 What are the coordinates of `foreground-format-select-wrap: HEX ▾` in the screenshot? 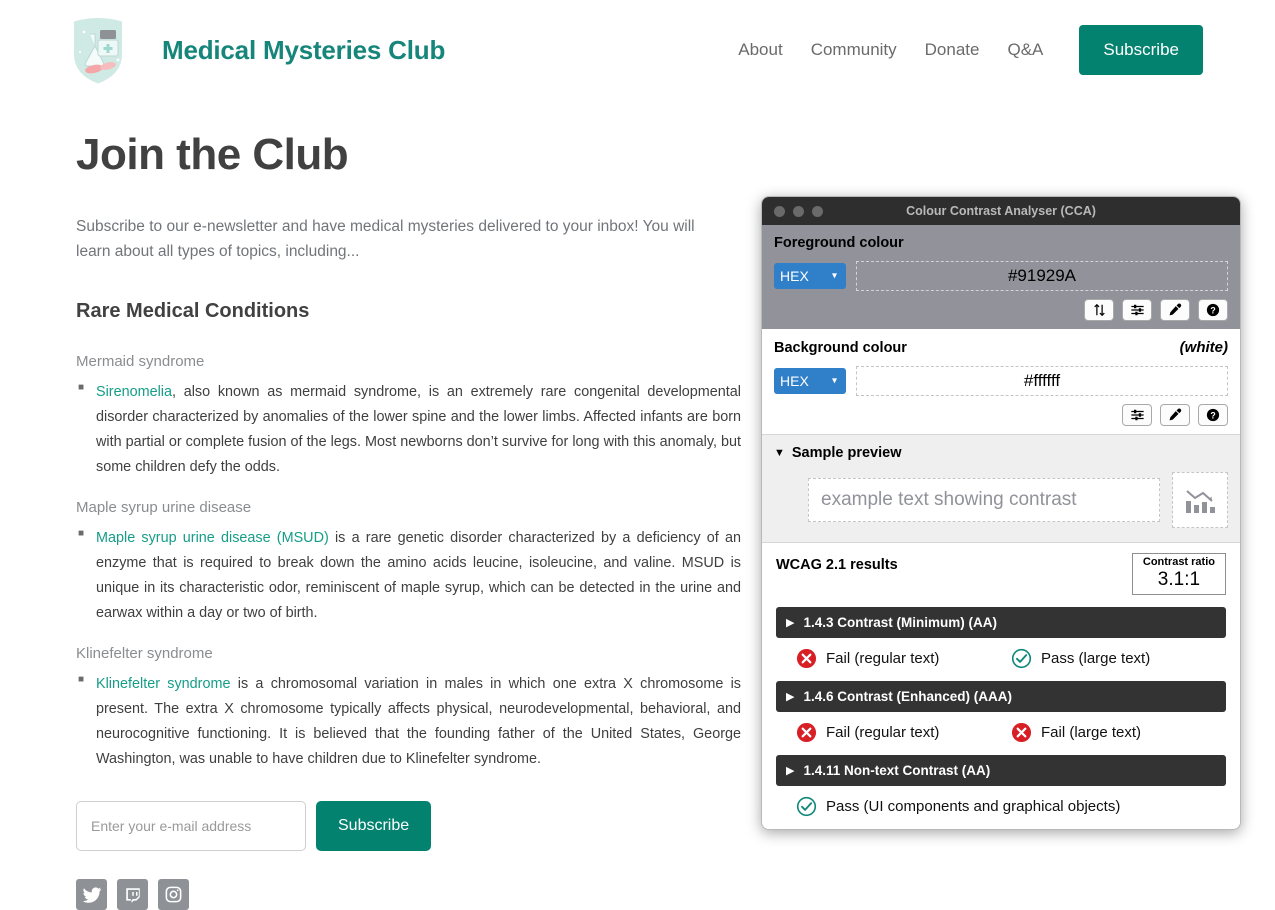 It's located at (810, 276).